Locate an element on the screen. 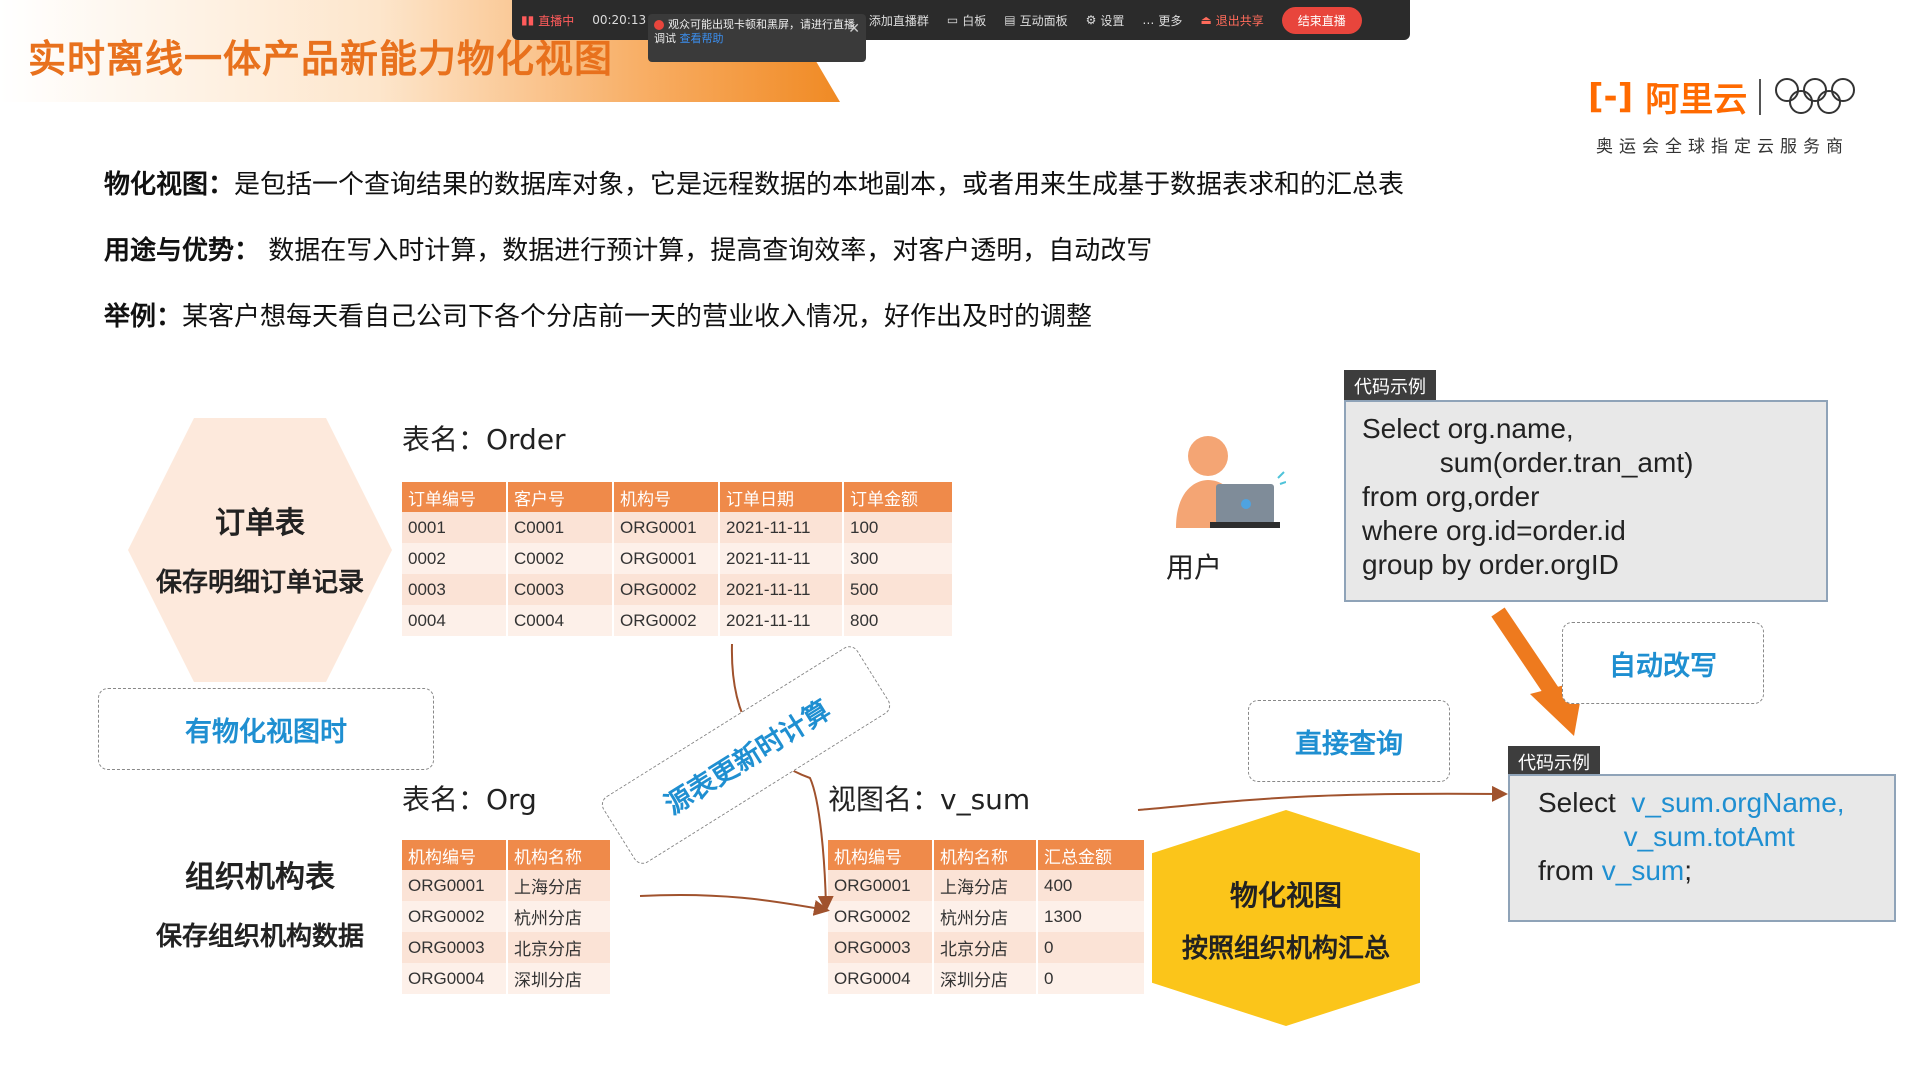  code-line: group by order.orgID is located at coordinates (1490, 564).